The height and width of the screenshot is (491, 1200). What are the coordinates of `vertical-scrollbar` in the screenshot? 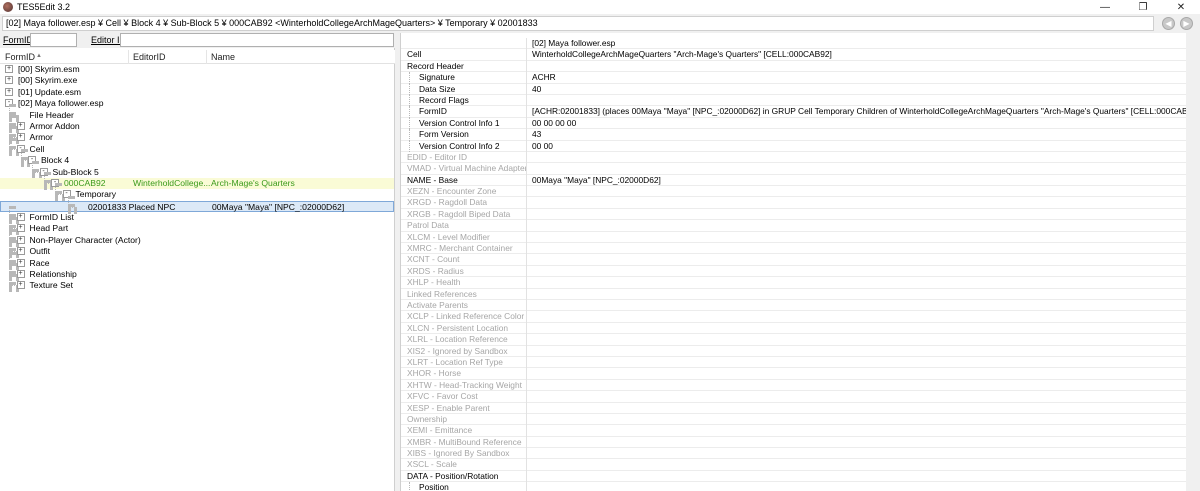 It's located at (1193, 262).